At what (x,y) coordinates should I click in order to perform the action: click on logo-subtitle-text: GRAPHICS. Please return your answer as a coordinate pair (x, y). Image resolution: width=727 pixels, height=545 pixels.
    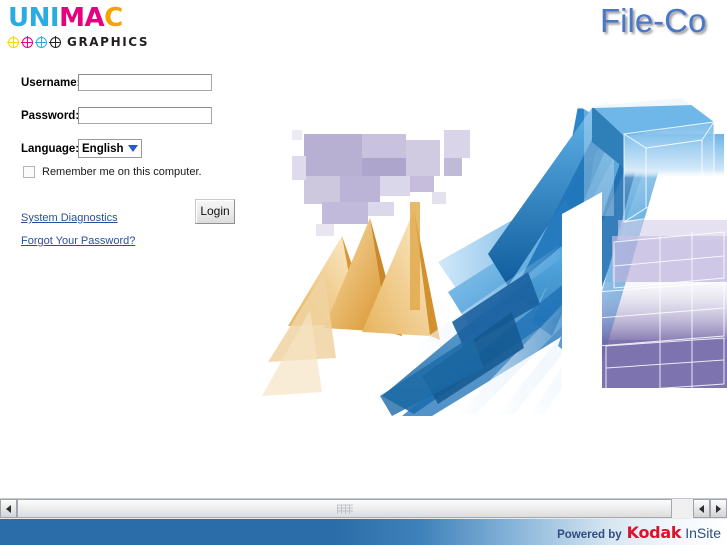
    Looking at the image, I should click on (108, 42).